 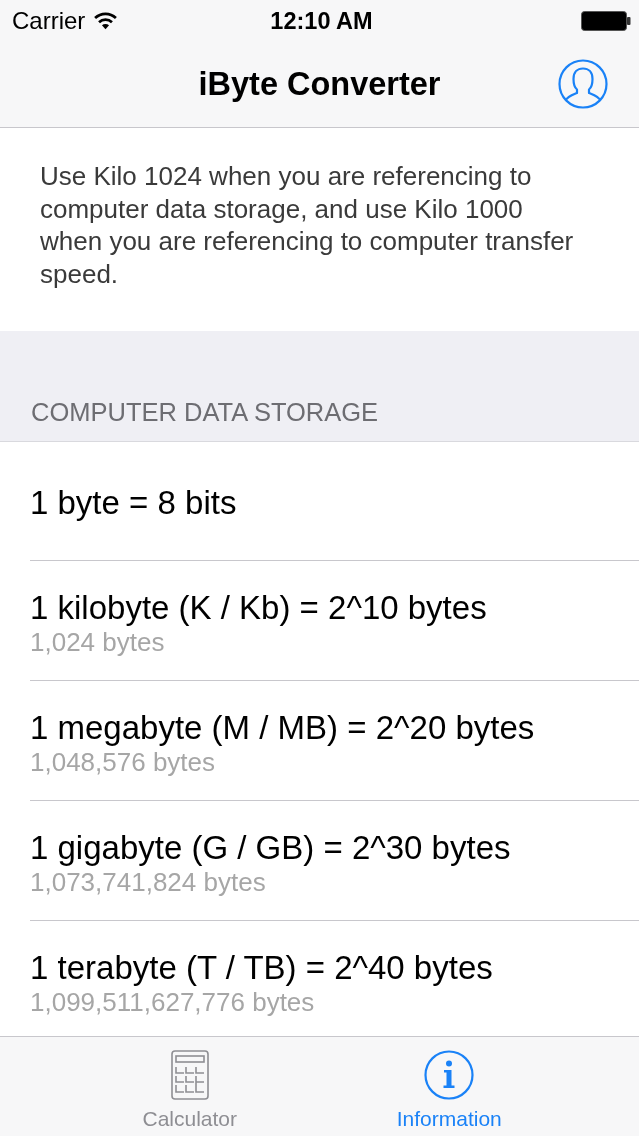 I want to click on info-icon, so click(x=449, y=1075).